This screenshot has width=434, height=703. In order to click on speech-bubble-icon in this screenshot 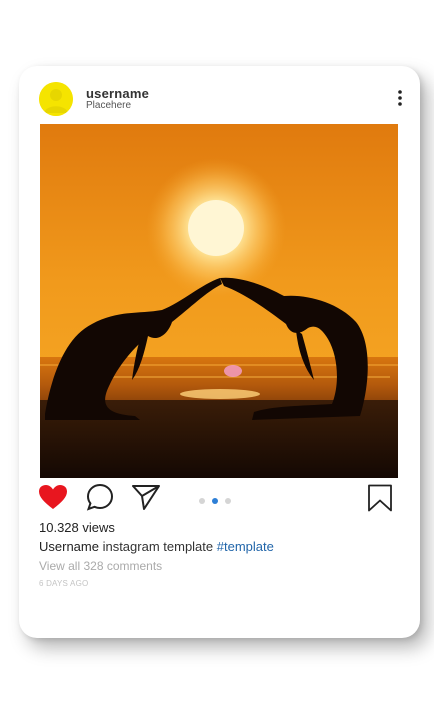, I will do `click(100, 499)`.